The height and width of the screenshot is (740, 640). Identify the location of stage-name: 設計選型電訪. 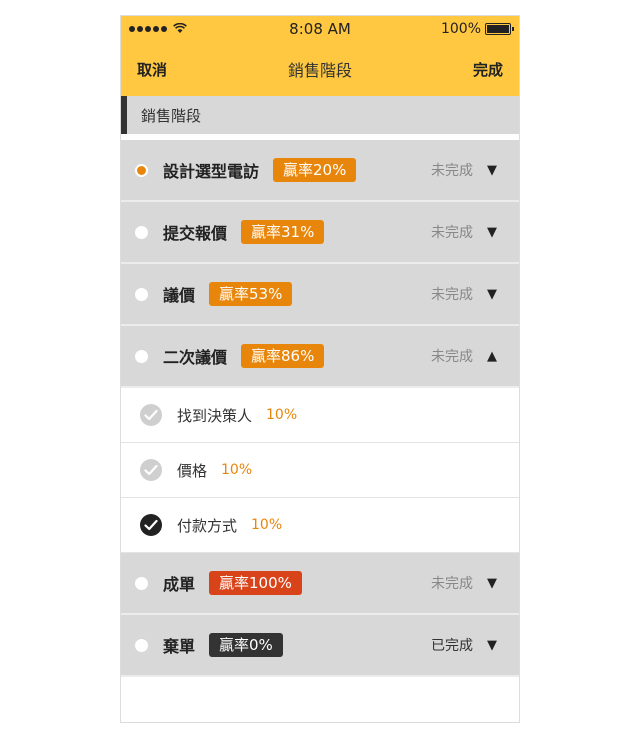
(211, 171).